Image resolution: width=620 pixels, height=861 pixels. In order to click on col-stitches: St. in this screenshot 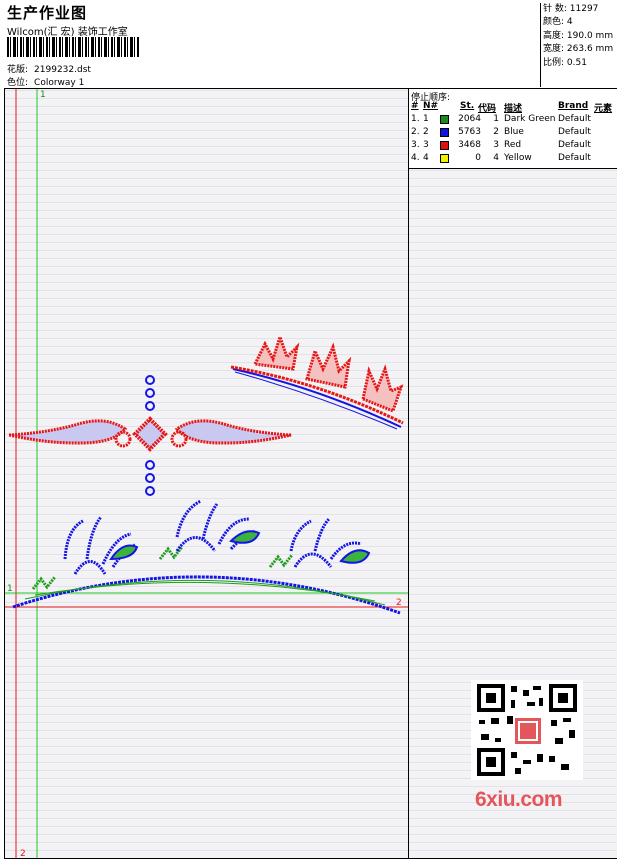, I will do `click(467, 106)`.